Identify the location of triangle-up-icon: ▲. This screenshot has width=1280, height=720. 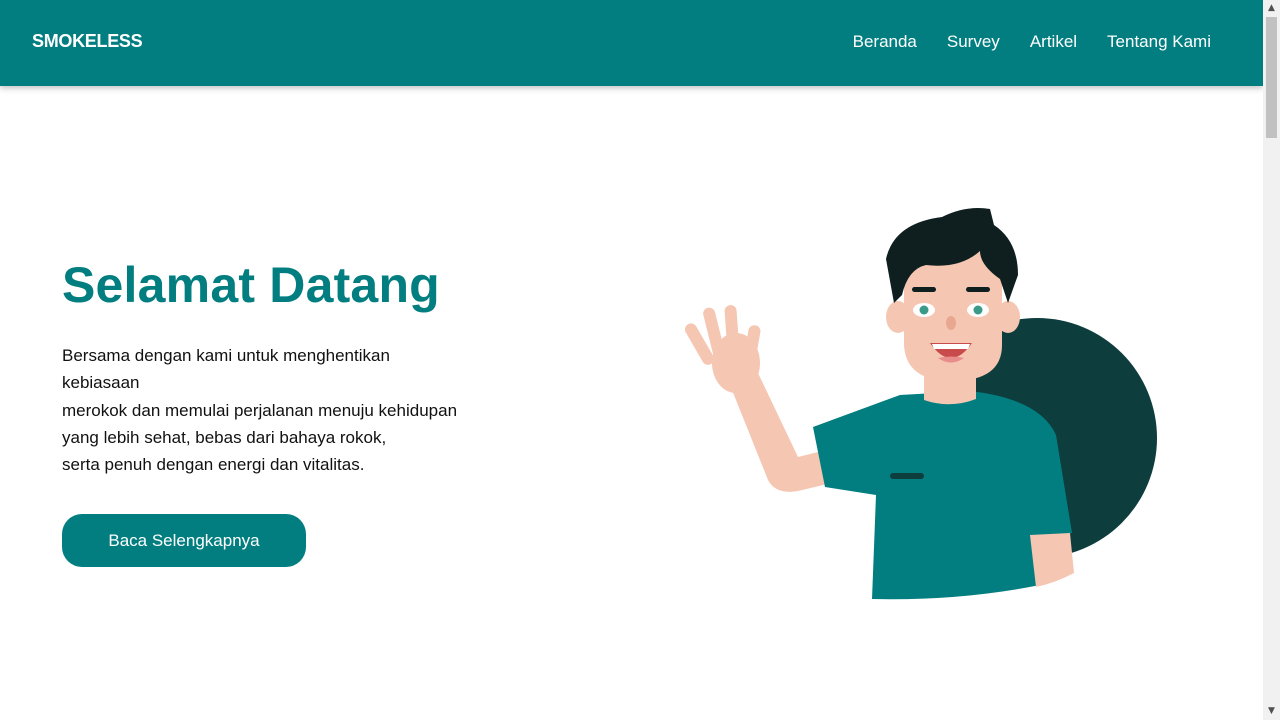
(1271, 8).